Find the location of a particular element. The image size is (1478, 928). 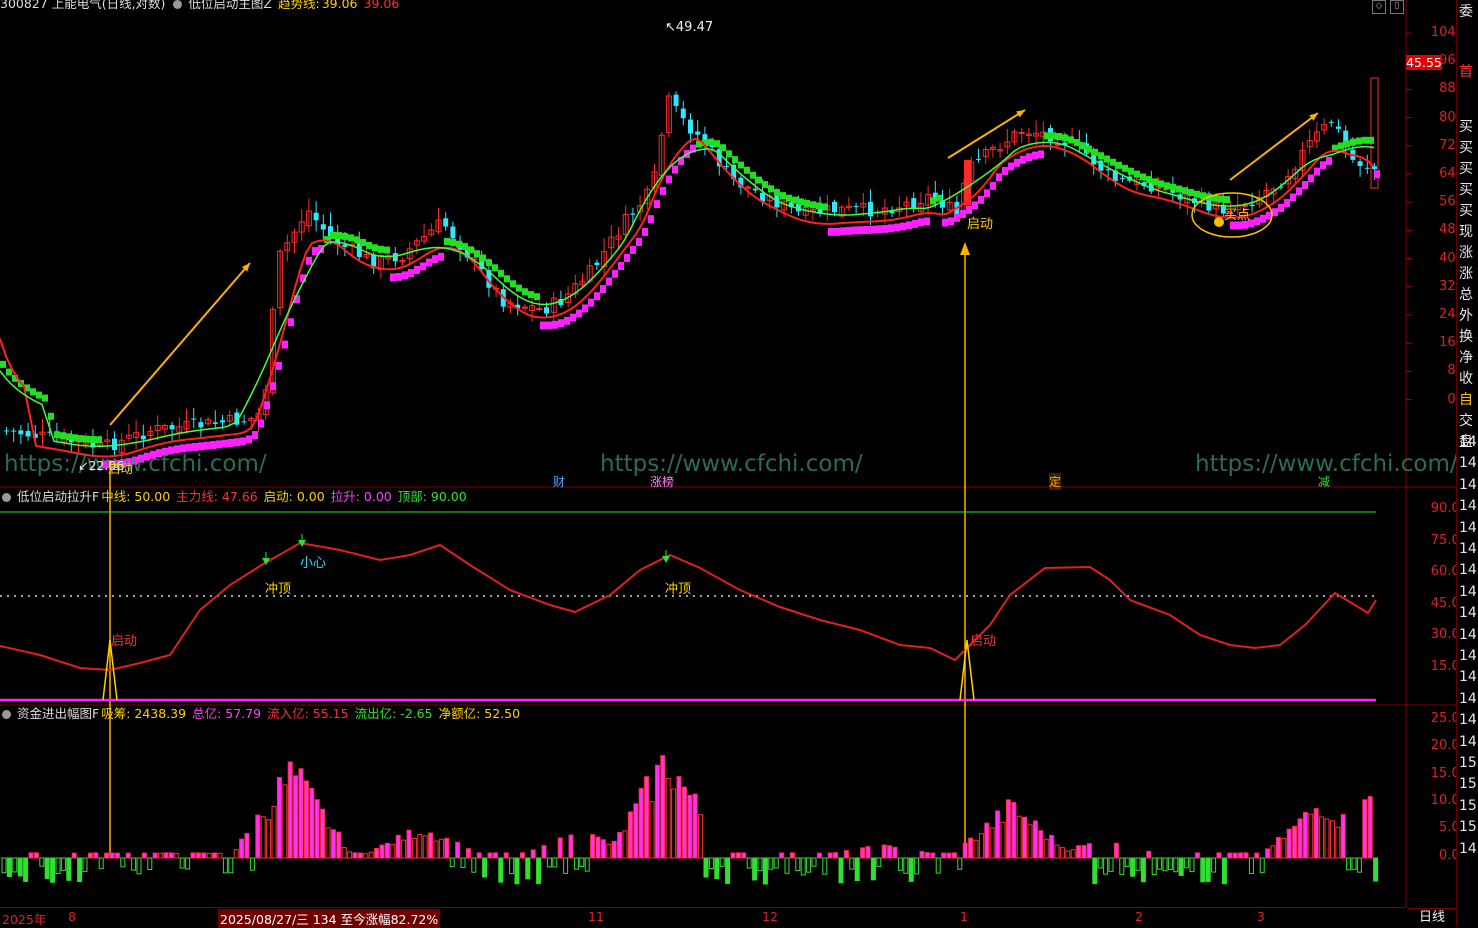

sidebar-item-12: 收 is located at coordinates (1468, 379).